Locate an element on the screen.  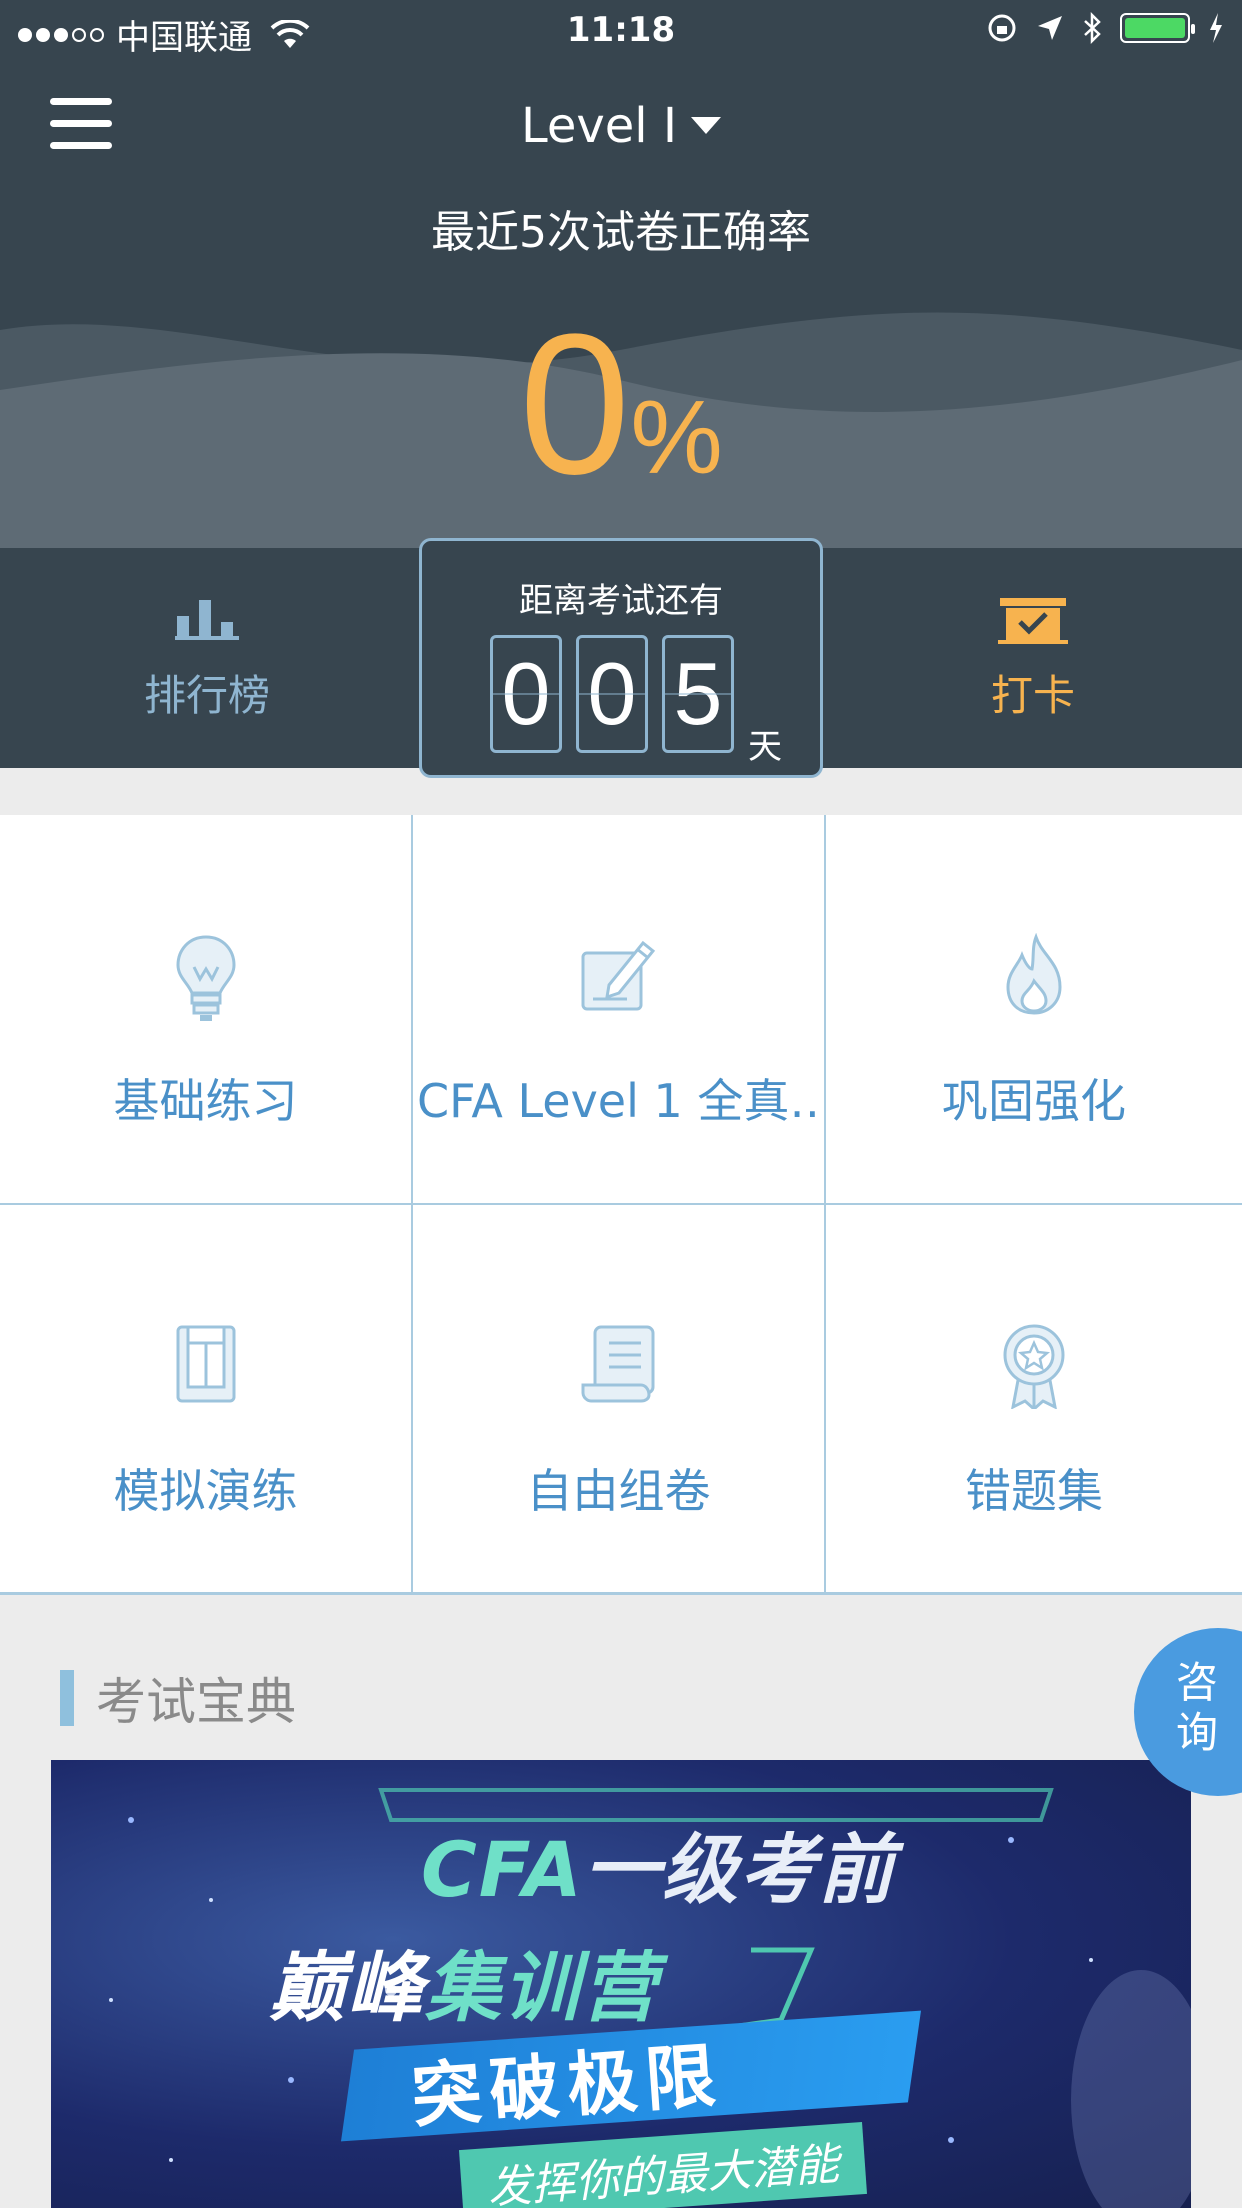
accuracy-symbol: % is located at coordinates (676, 438).